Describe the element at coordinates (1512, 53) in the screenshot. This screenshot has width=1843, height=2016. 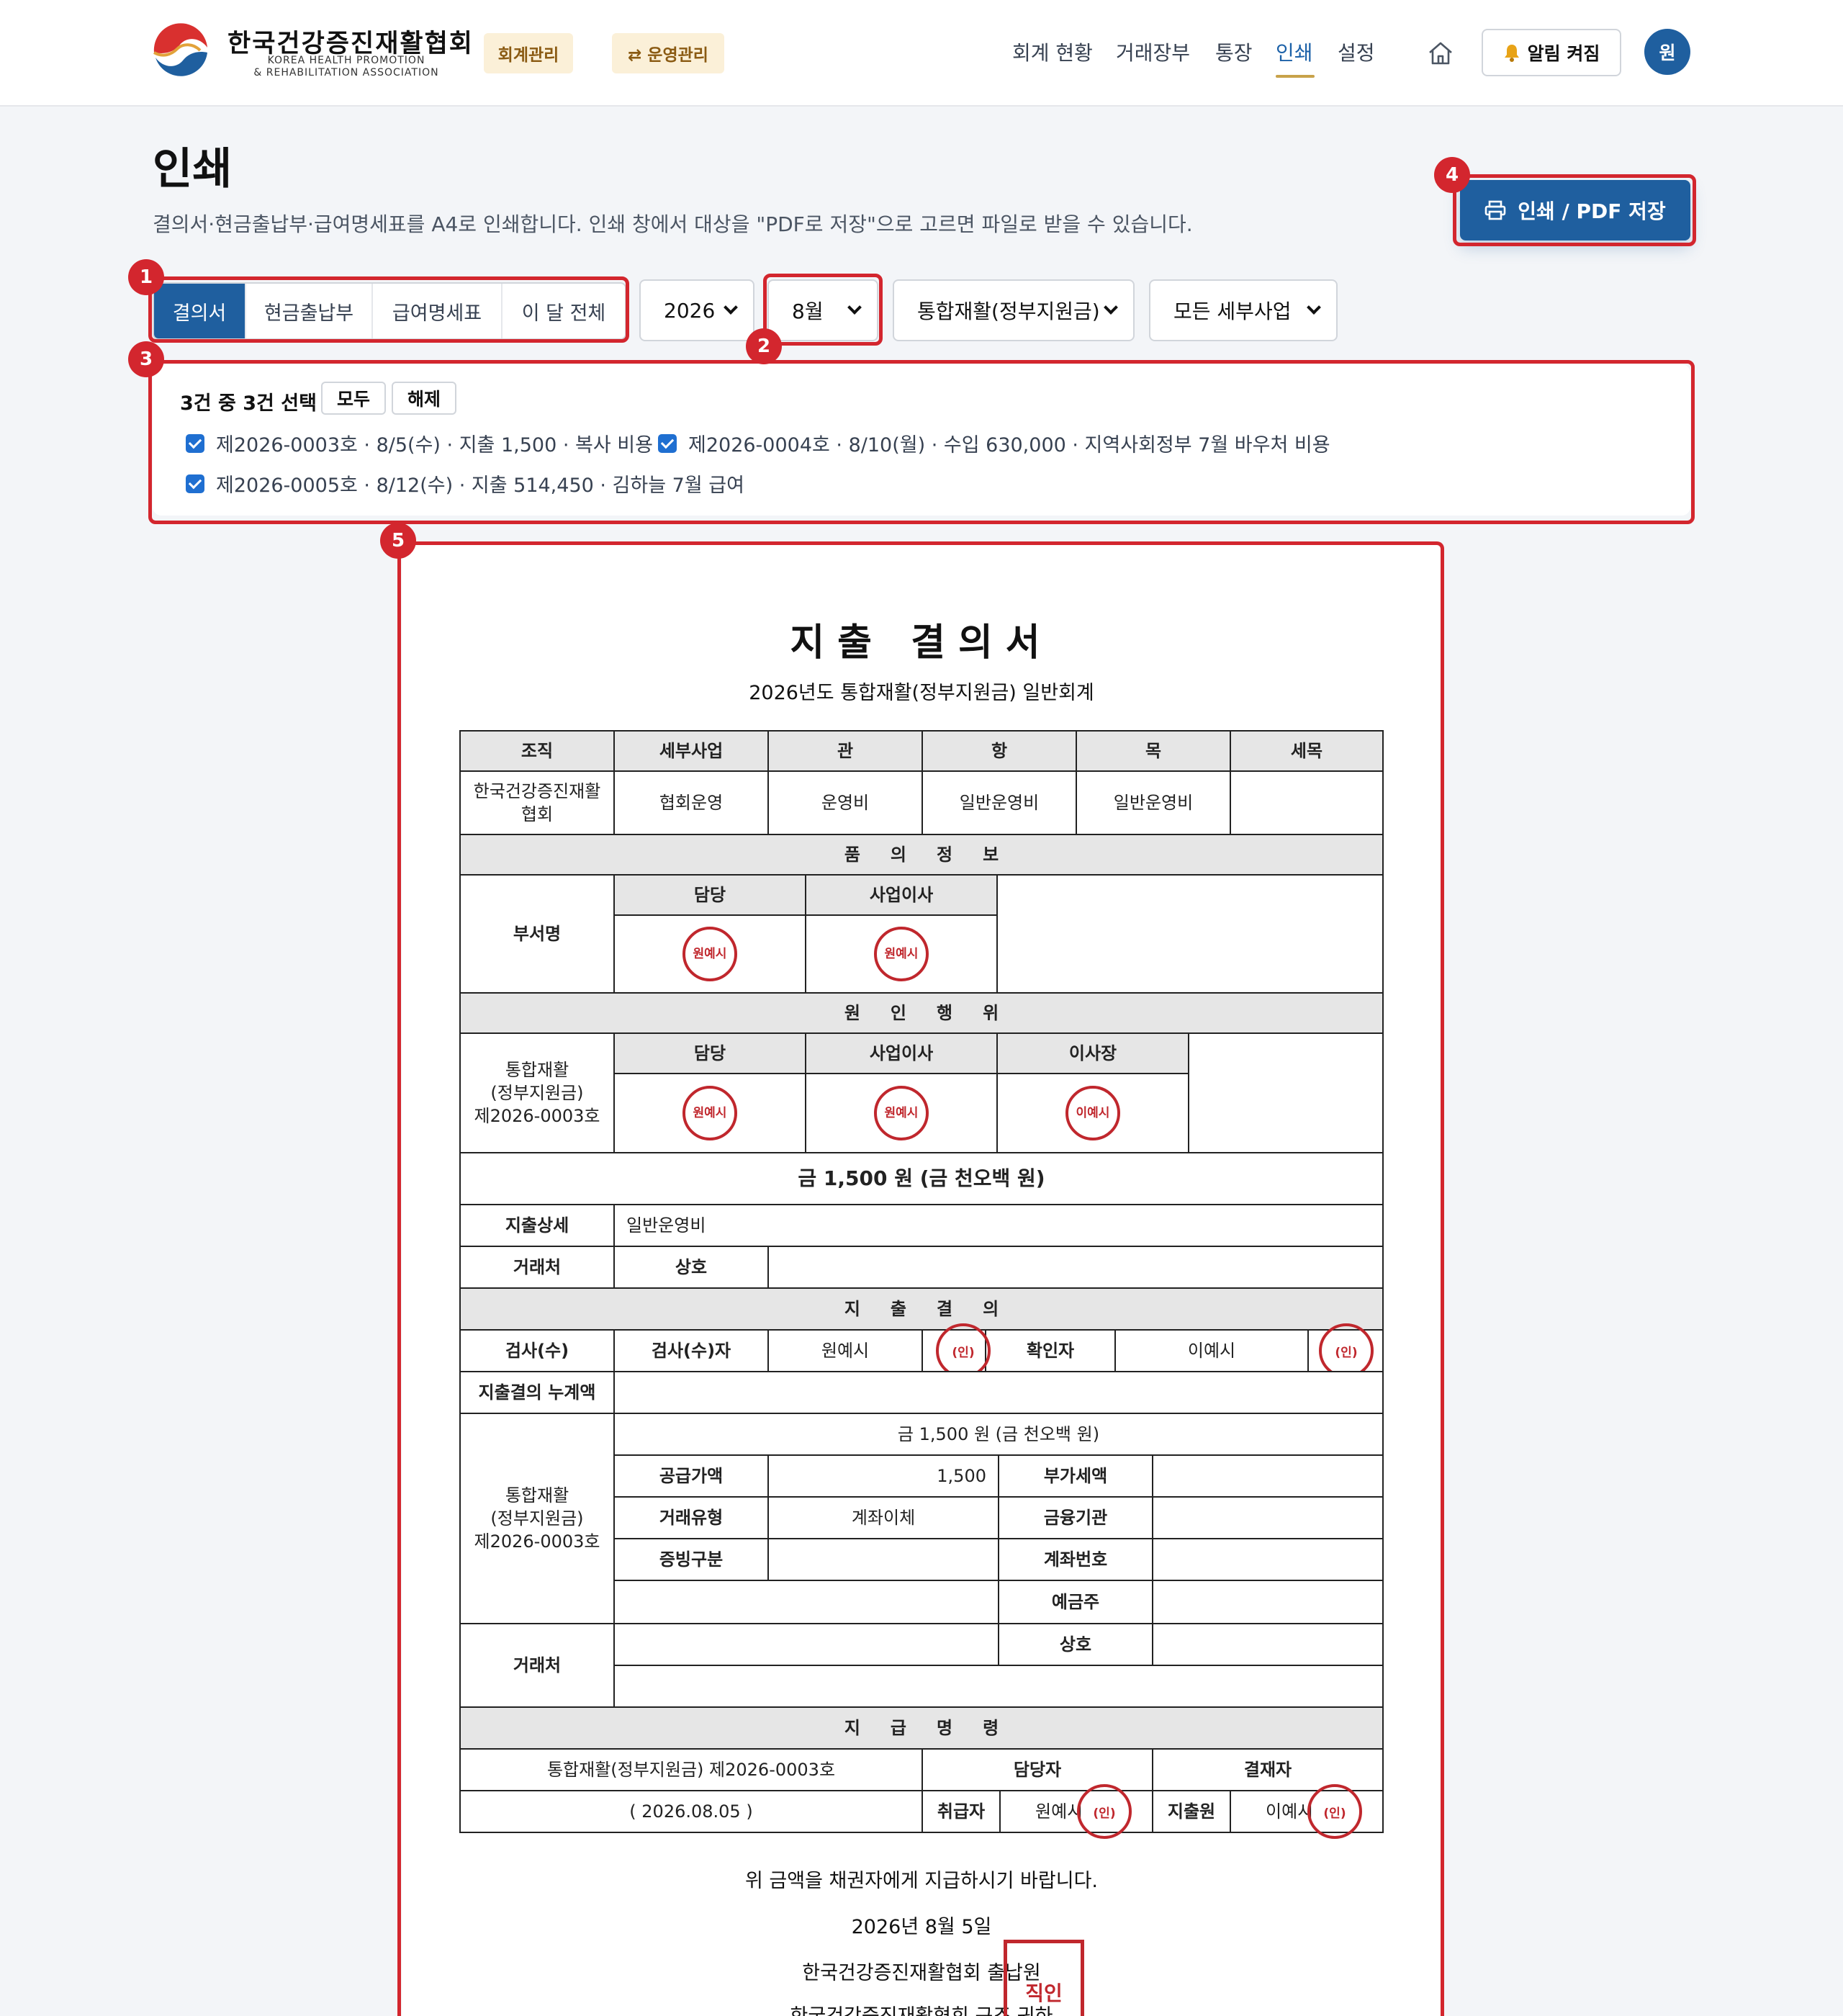
I see `bell-icon` at that location.